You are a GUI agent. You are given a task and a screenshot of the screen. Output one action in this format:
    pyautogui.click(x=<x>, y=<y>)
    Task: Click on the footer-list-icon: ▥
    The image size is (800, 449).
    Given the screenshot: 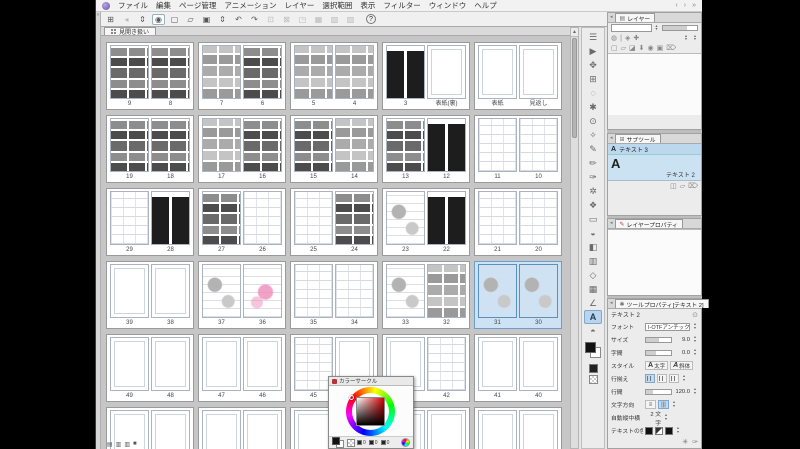 What is the action you would take?
    pyautogui.click(x=127, y=444)
    